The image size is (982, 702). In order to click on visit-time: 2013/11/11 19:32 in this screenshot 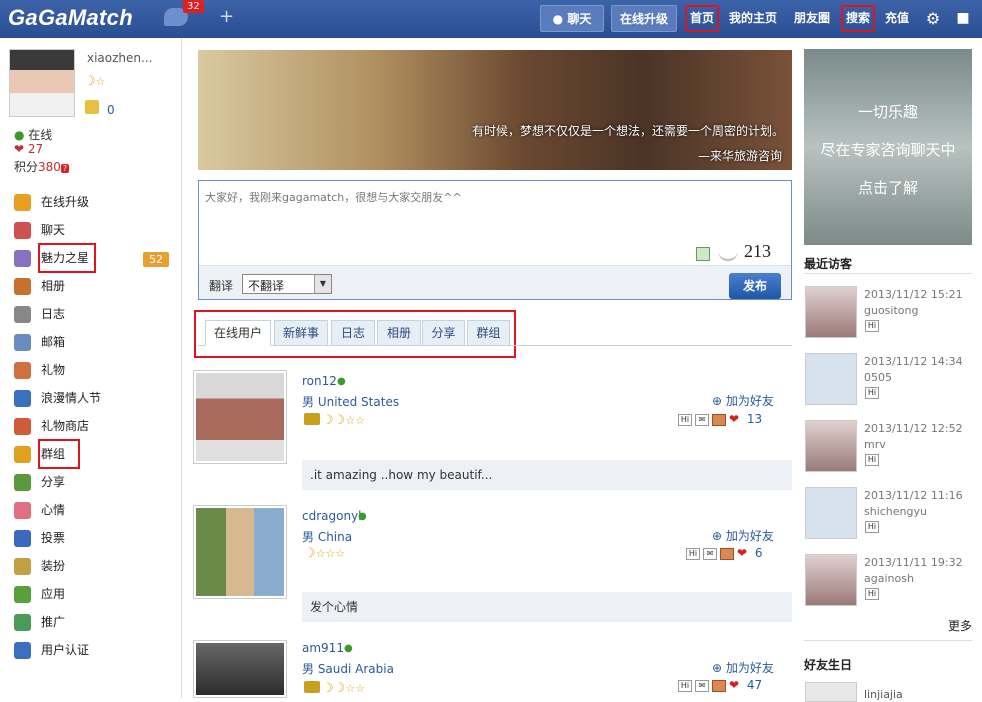, I will do `click(913, 562)`.